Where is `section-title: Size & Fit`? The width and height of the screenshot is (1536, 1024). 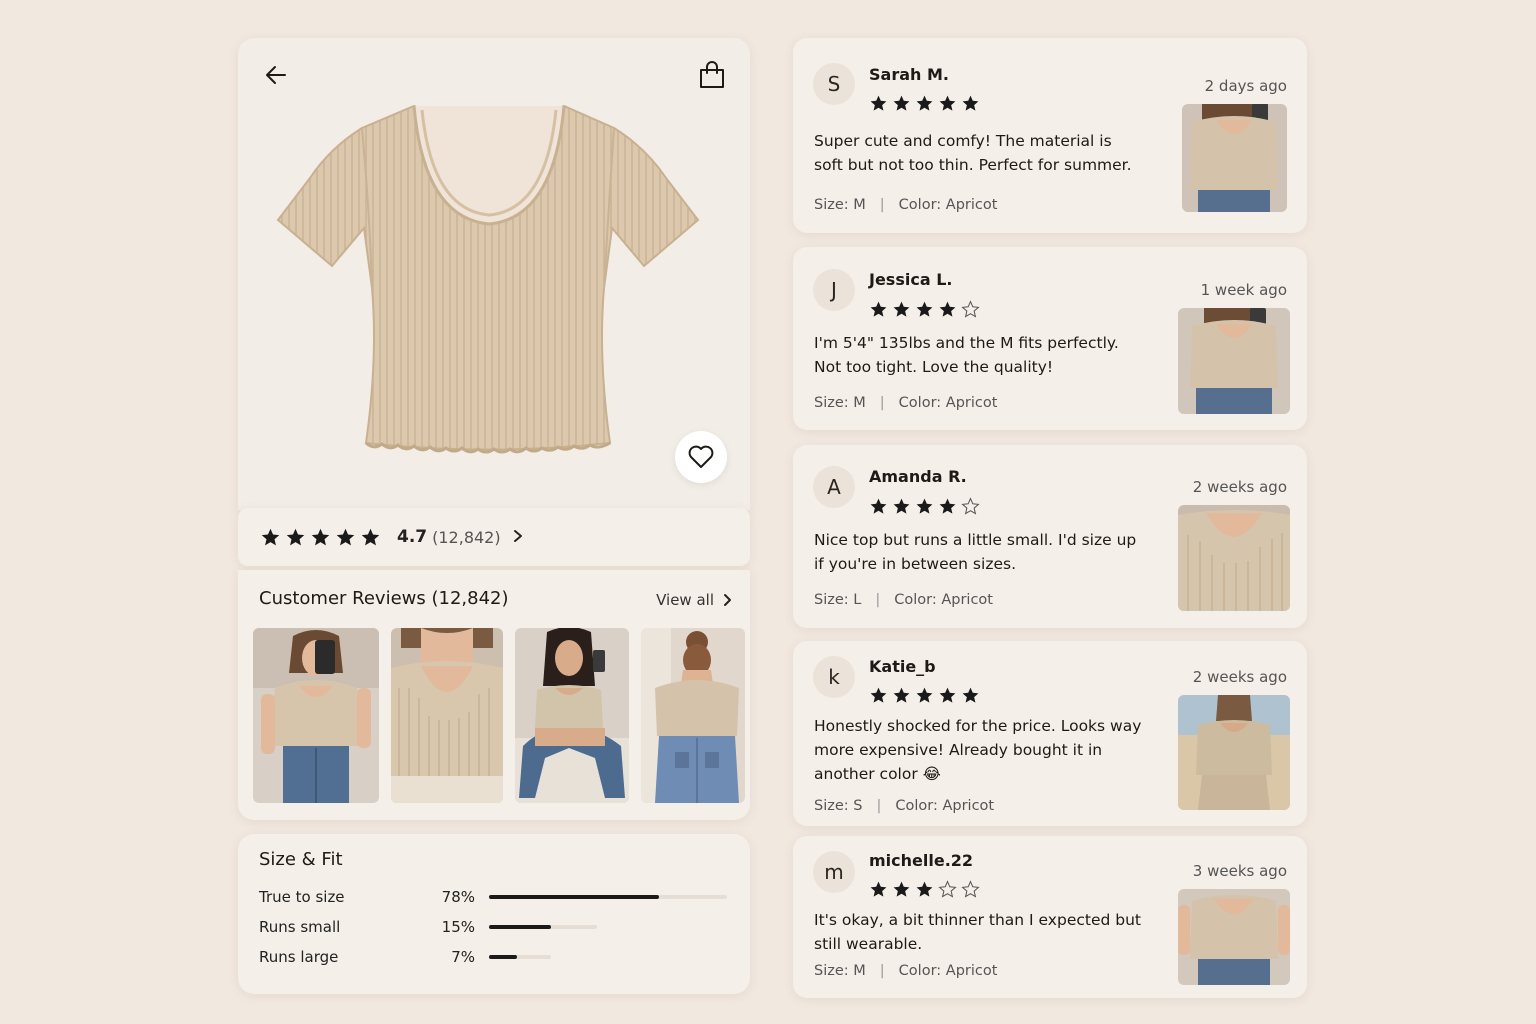
section-title: Size & Fit is located at coordinates (301, 859).